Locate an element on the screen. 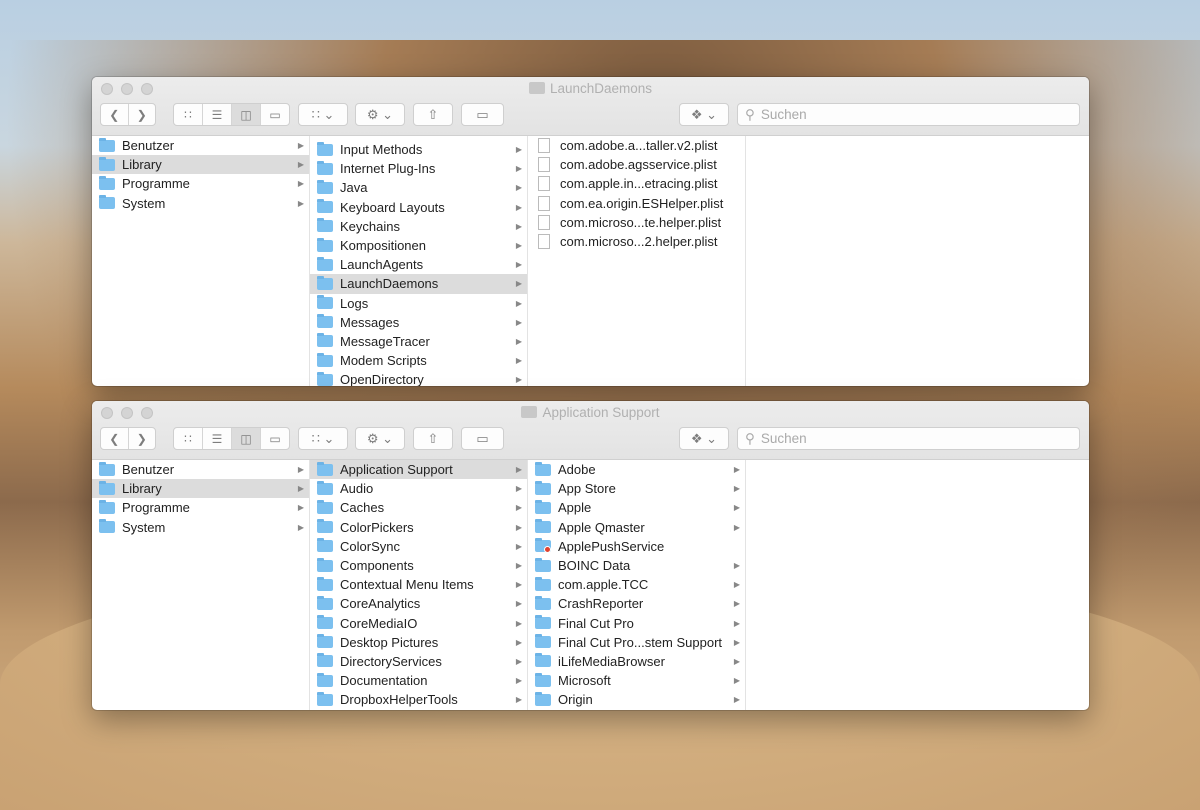 This screenshot has width=1200, height=810. folder-item: com.apple.TCC ▶ is located at coordinates (636, 584).